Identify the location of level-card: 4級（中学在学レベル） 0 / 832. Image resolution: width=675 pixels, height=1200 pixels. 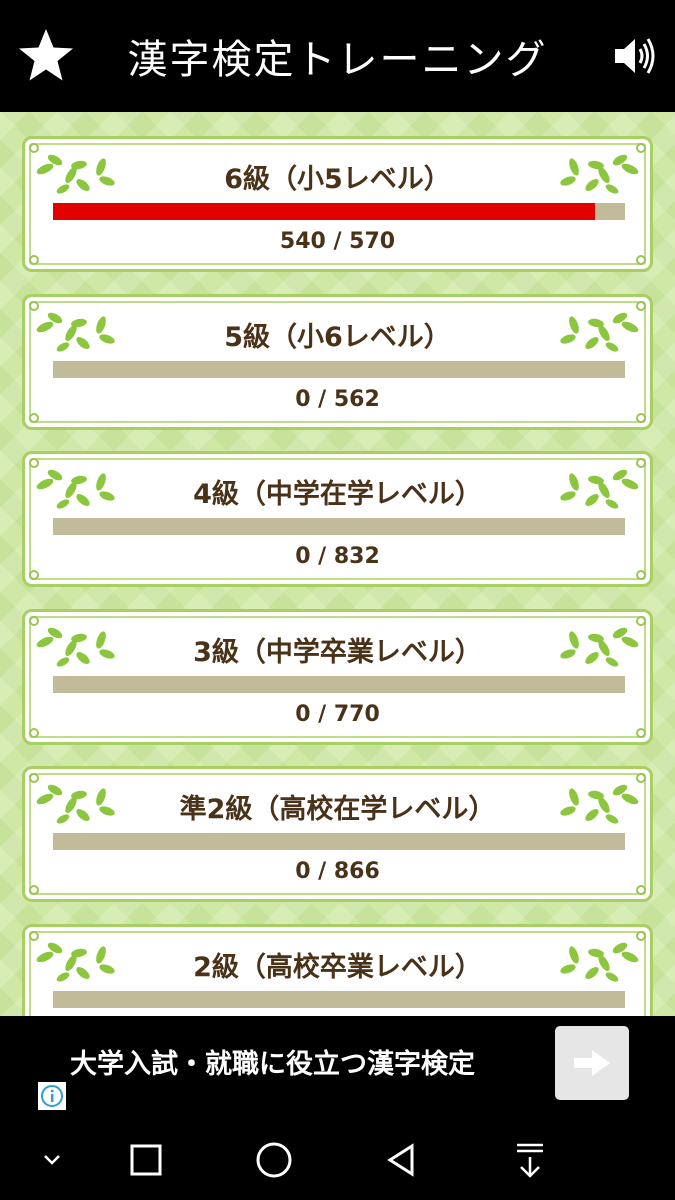
(337, 519).